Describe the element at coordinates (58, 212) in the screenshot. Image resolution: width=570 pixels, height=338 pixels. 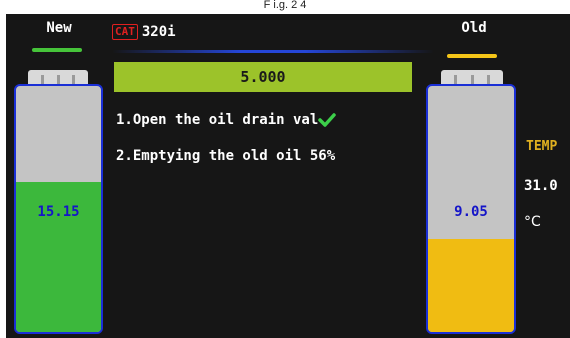
I see `new-oil-value: 15.15` at that location.